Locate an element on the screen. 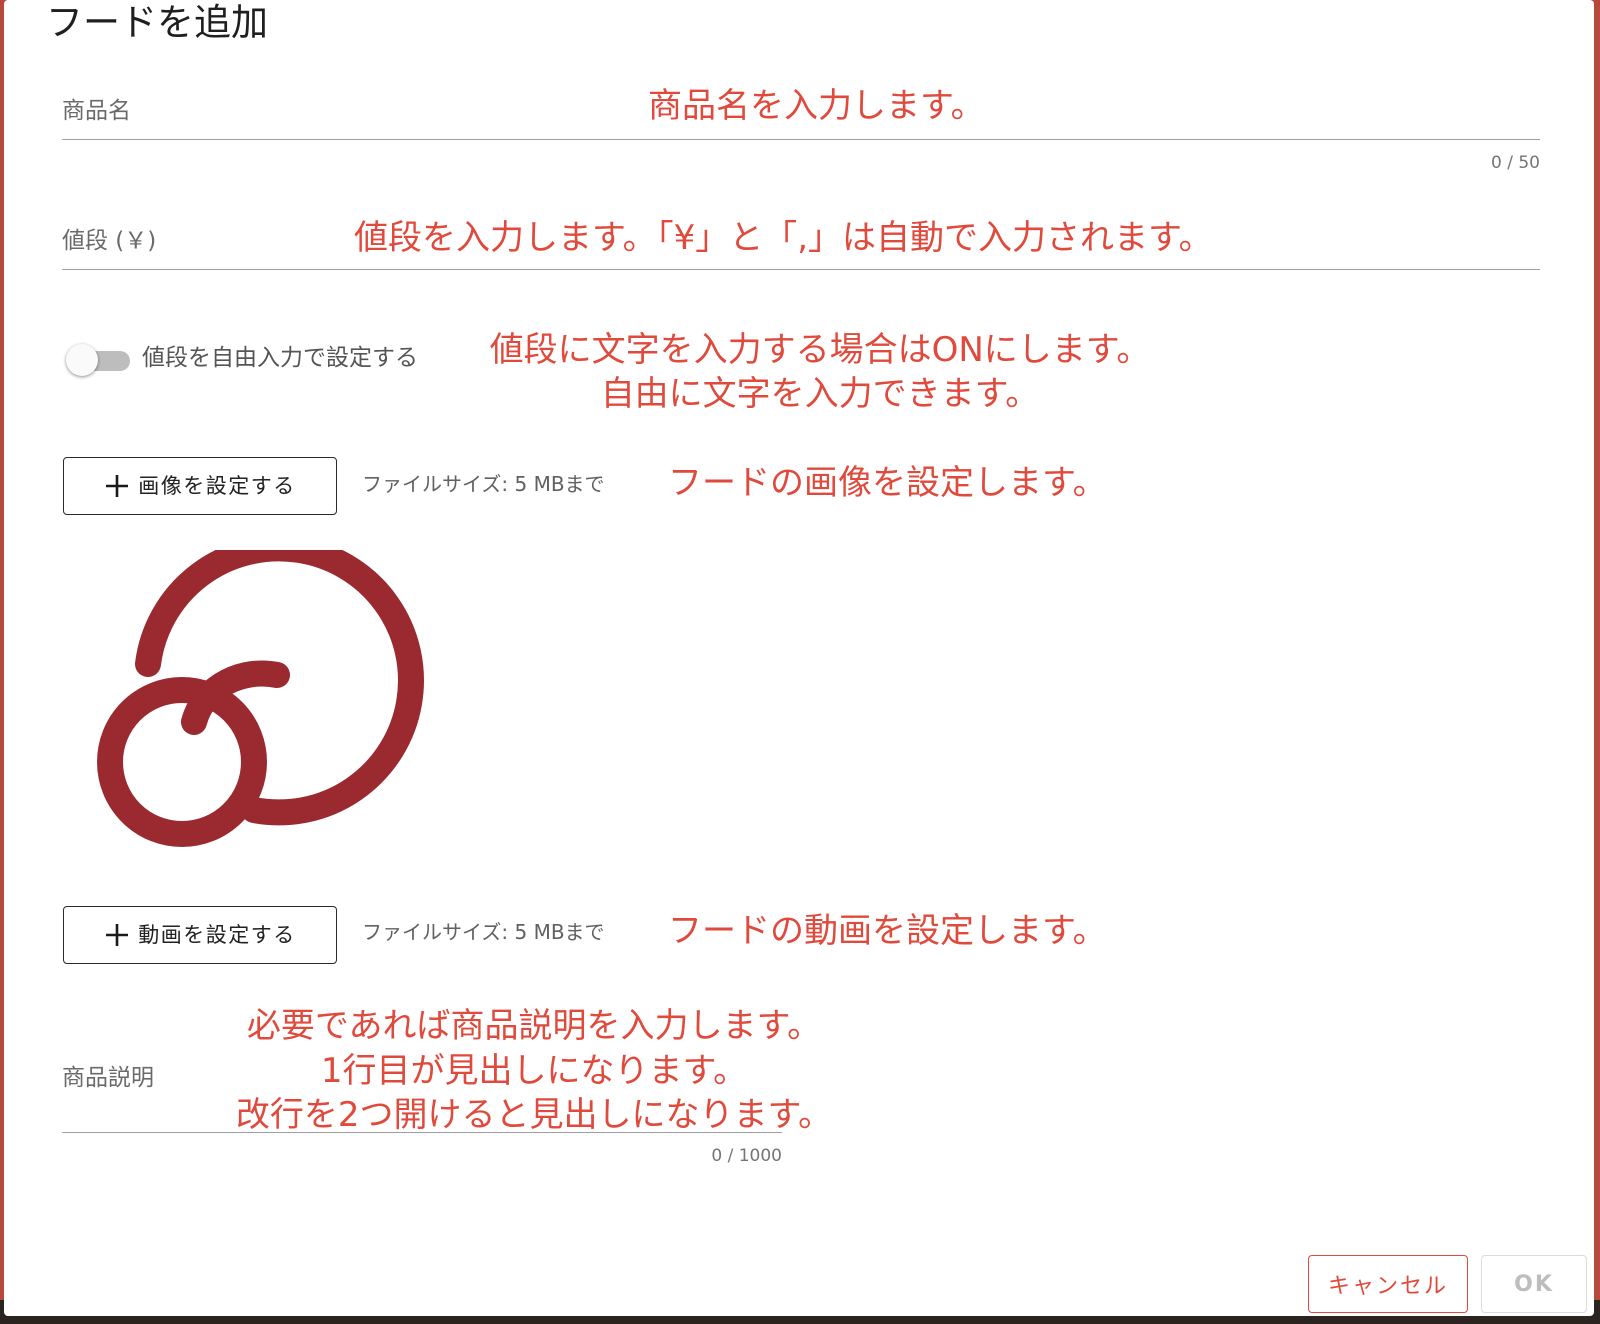  set-image-button: 画像を設定する is located at coordinates (200, 486).